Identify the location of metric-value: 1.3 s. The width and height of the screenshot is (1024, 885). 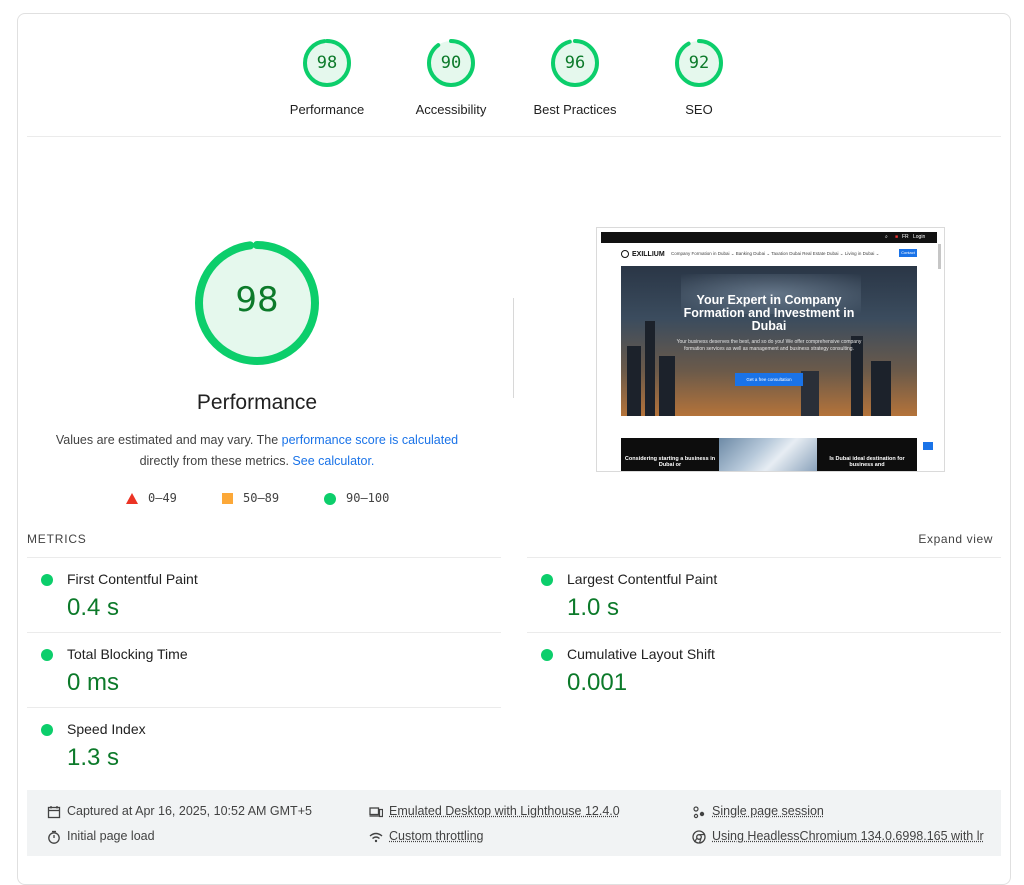
(93, 758).